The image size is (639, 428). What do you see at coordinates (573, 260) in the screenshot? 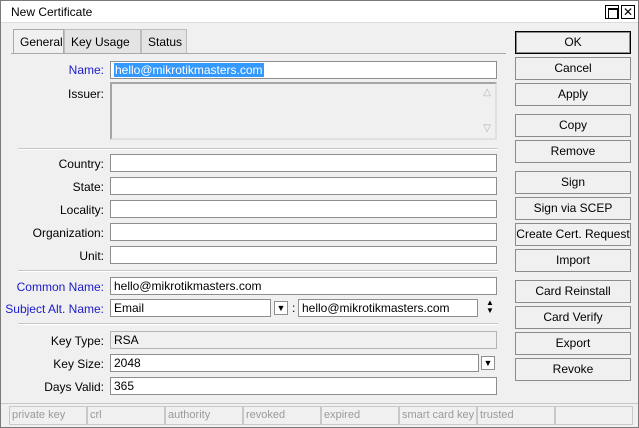
I see `import-button: Import` at bounding box center [573, 260].